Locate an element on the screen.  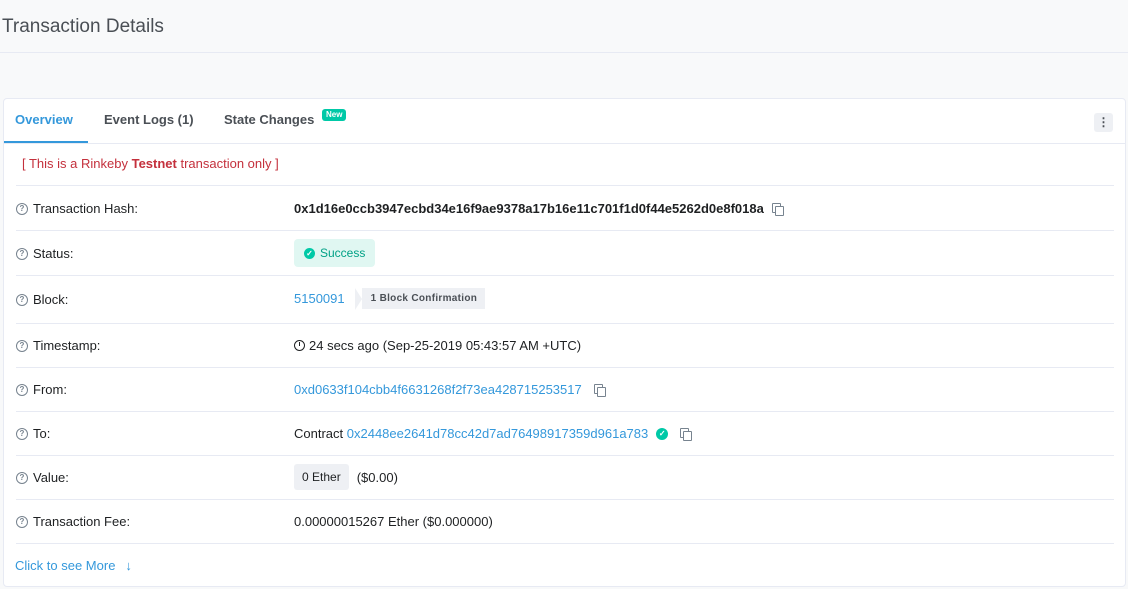
row-value: 0.00000015267 Ether ($0.000000) is located at coordinates (393, 521).